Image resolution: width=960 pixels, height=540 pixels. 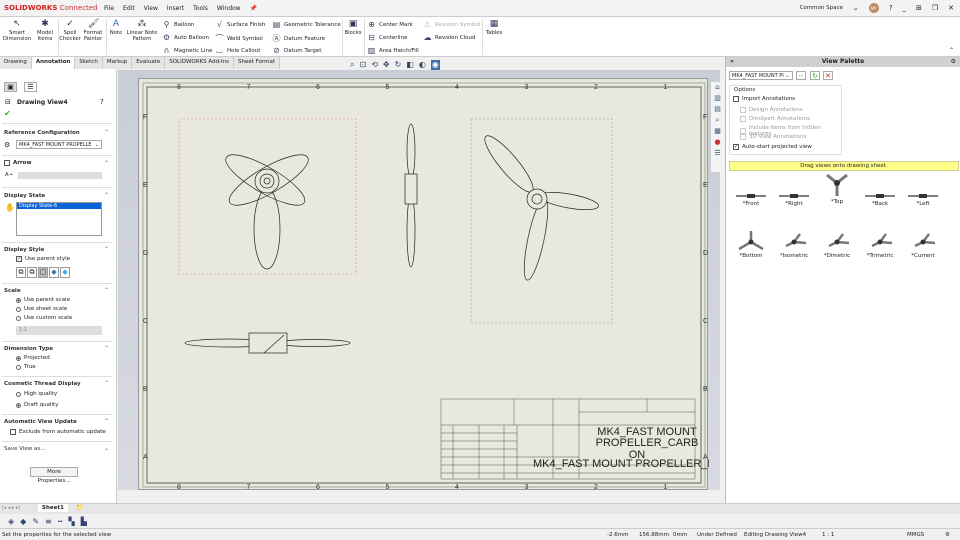 What do you see at coordinates (947, 535) in the screenshot?
I see `settings-icon: ⚙` at bounding box center [947, 535].